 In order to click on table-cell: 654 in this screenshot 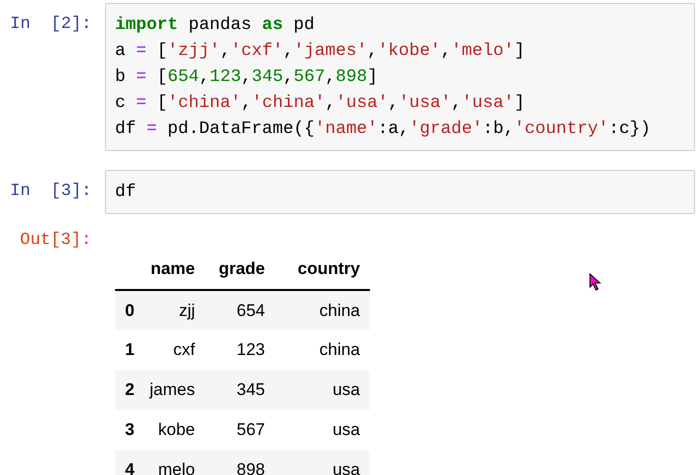, I will do `click(240, 310)`.